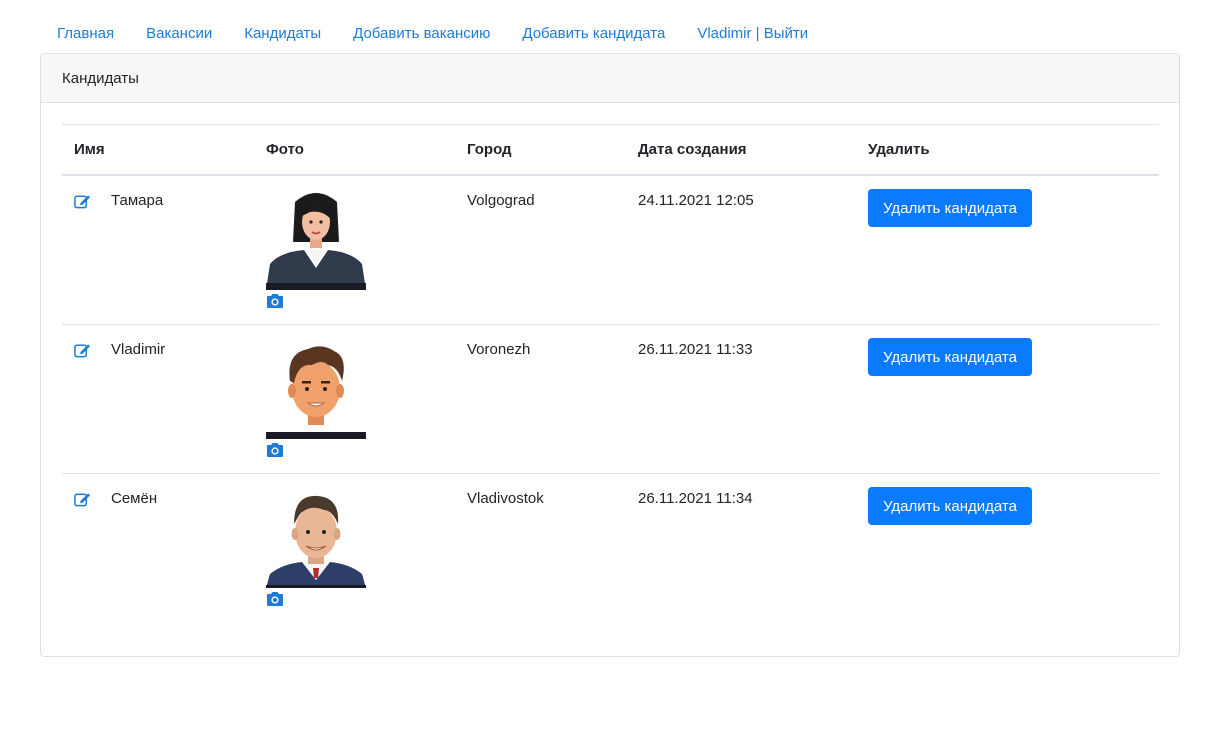 This screenshot has width=1228, height=743. What do you see at coordinates (501, 200) in the screenshot?
I see `candidate-city: Volgograd` at bounding box center [501, 200].